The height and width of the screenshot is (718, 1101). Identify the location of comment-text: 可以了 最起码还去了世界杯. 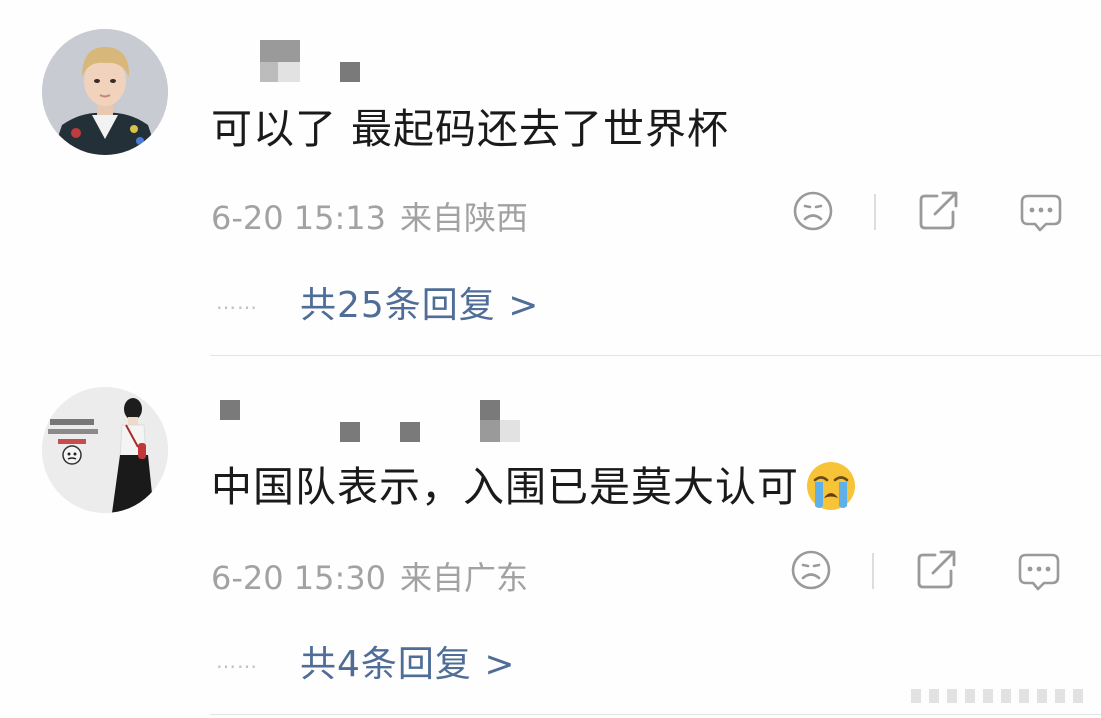
(470, 129).